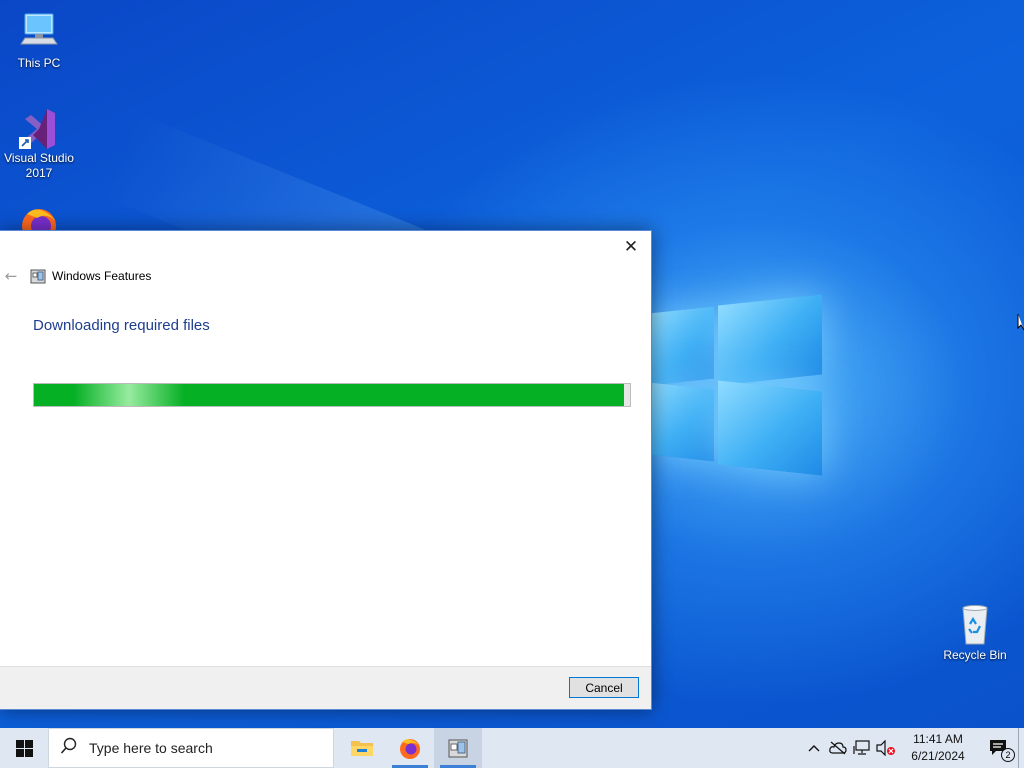 Image resolution: width=1024 pixels, height=768 pixels. What do you see at coordinates (938, 748) in the screenshot?
I see `taskbar-clock: 11:41 AM 6/21/2024` at bounding box center [938, 748].